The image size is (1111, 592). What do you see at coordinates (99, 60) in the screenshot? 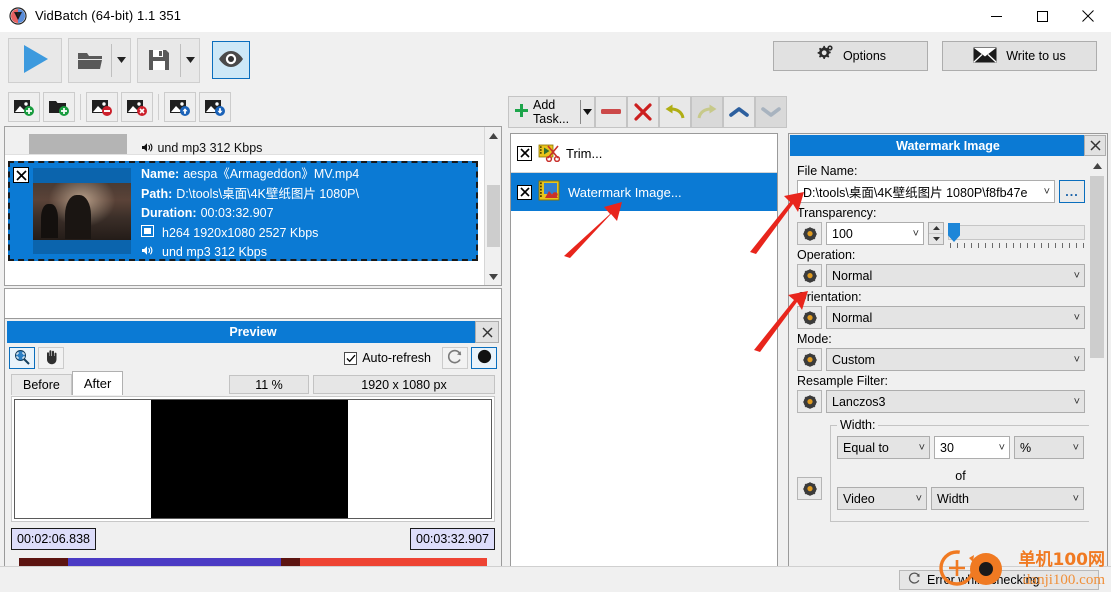
I see `open-button` at bounding box center [99, 60].